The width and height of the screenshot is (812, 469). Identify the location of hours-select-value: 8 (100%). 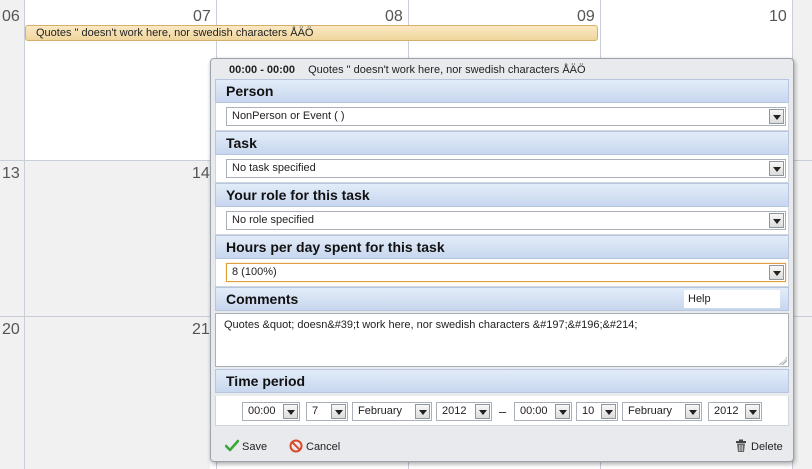
(254, 272).